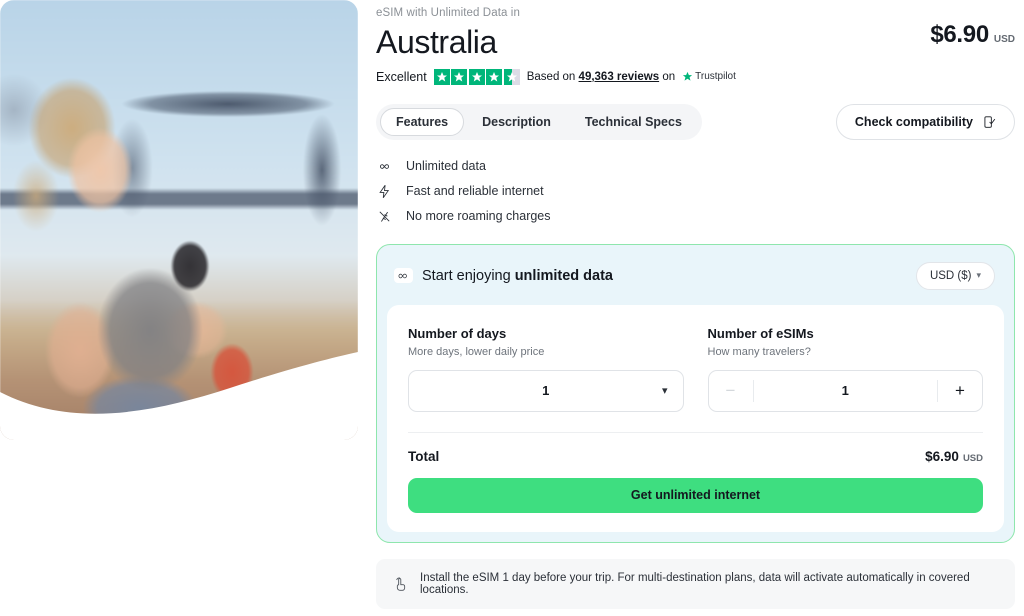  I want to click on reviews-link: 49,363 reviews, so click(619, 77).